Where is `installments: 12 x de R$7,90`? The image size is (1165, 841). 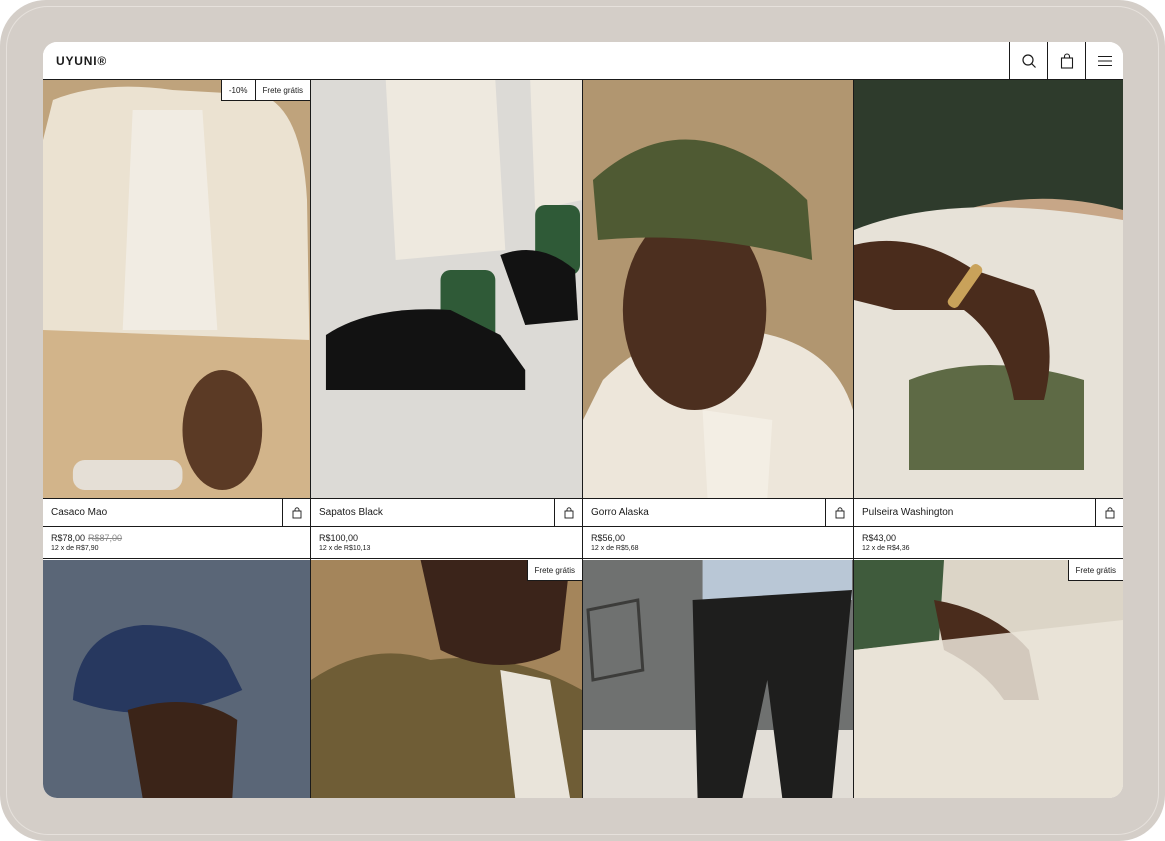 installments: 12 x de R$7,90 is located at coordinates (75, 548).